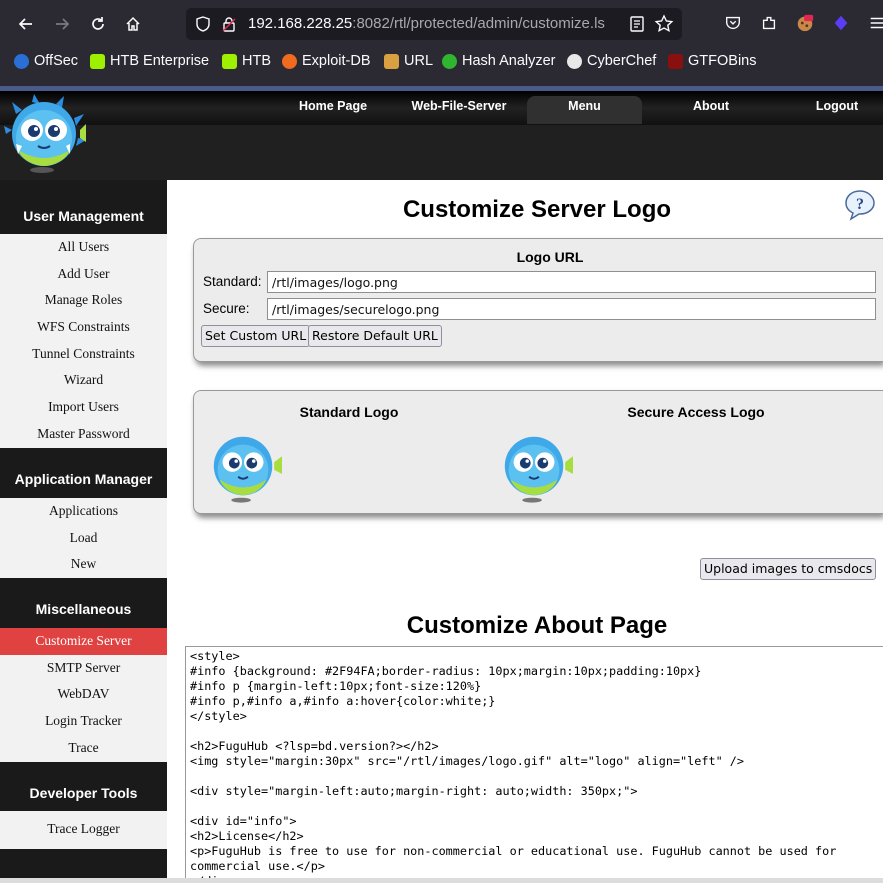 The image size is (883, 883). What do you see at coordinates (160, 61) in the screenshot?
I see `bookmark-label: HTB Enterprise` at bounding box center [160, 61].